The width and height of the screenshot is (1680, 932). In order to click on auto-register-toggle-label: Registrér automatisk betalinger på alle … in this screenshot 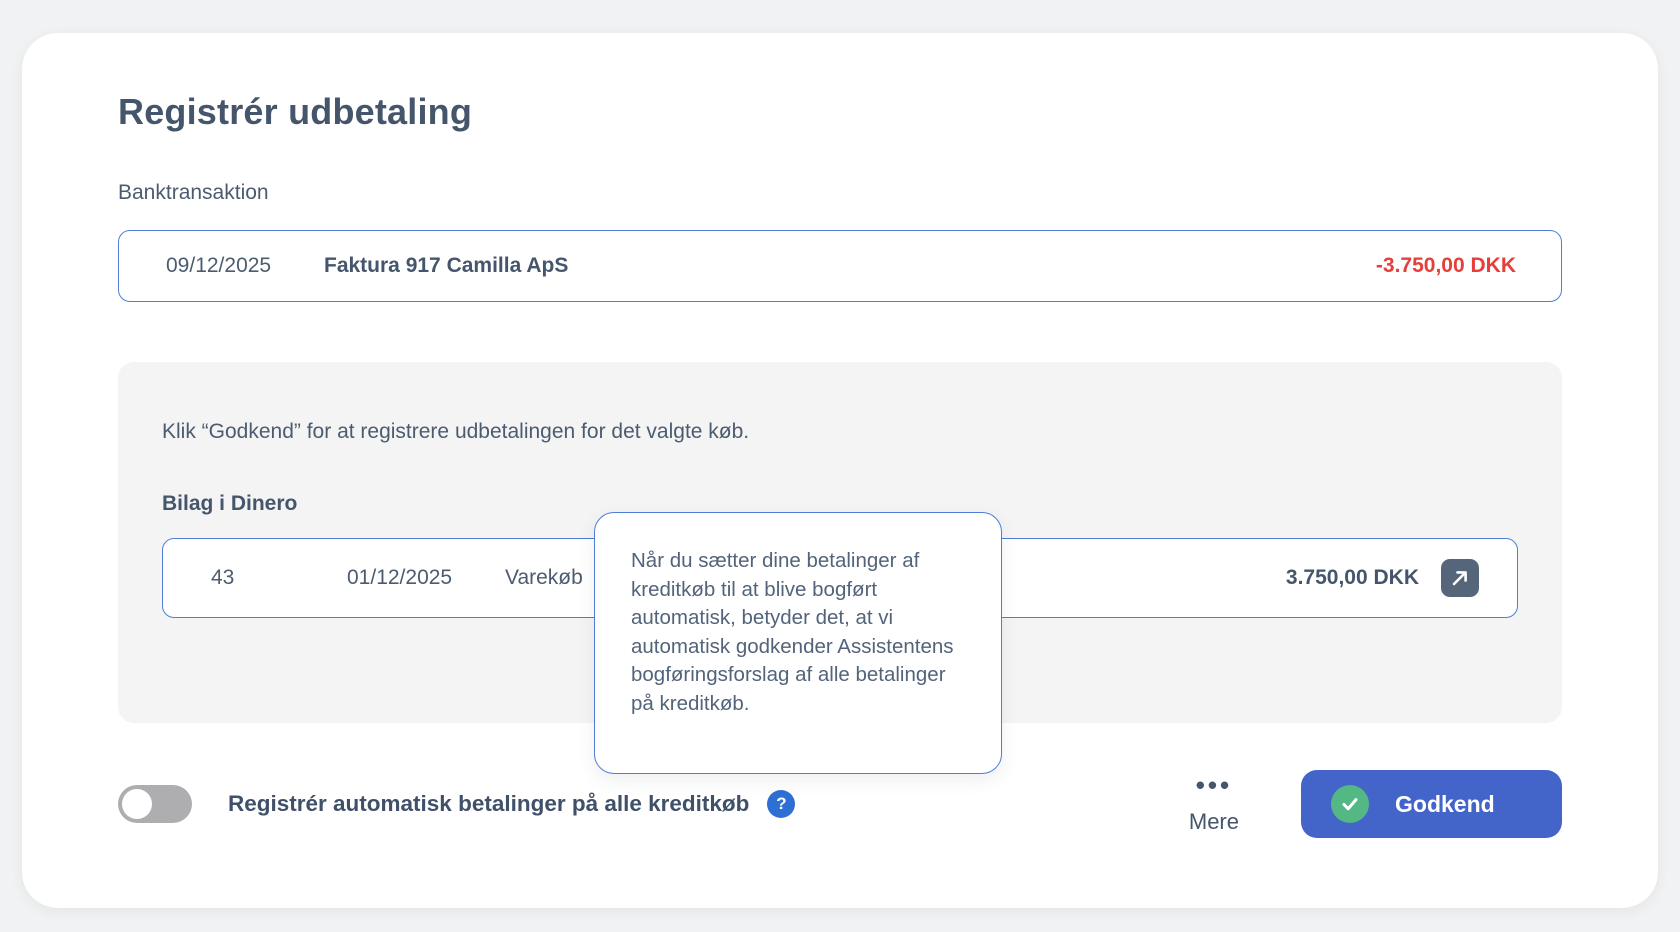, I will do `click(489, 803)`.